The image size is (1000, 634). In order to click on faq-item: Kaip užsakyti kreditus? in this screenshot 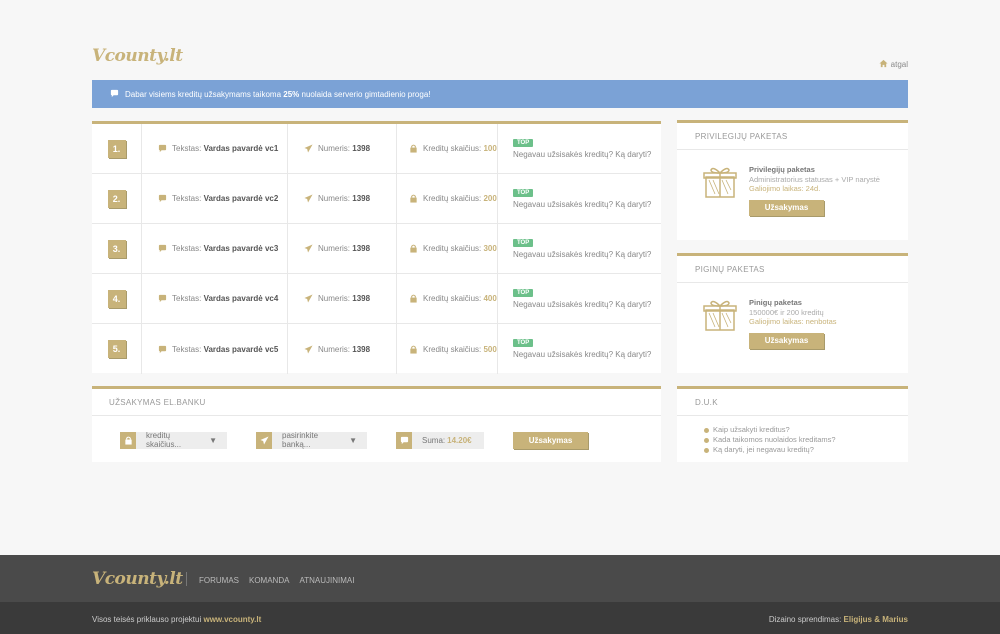, I will do `click(806, 430)`.